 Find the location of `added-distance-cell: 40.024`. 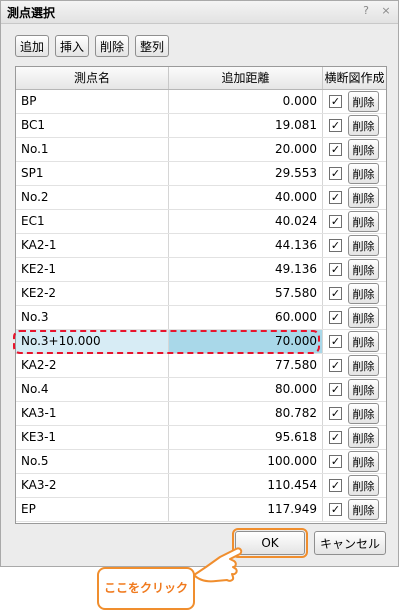

added-distance-cell: 40.024 is located at coordinates (246, 221).